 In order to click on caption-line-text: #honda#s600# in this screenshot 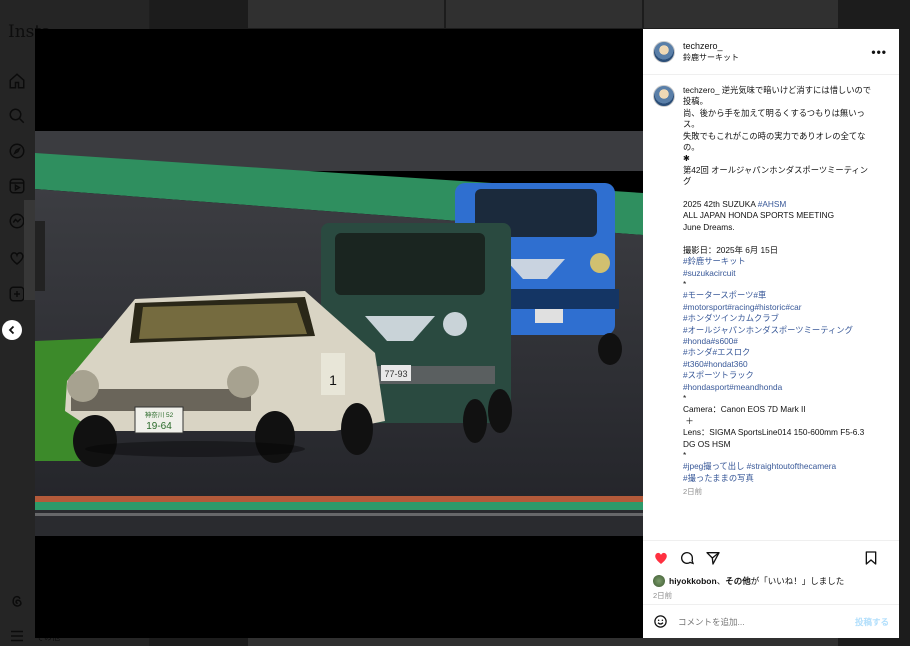, I will do `click(710, 340)`.